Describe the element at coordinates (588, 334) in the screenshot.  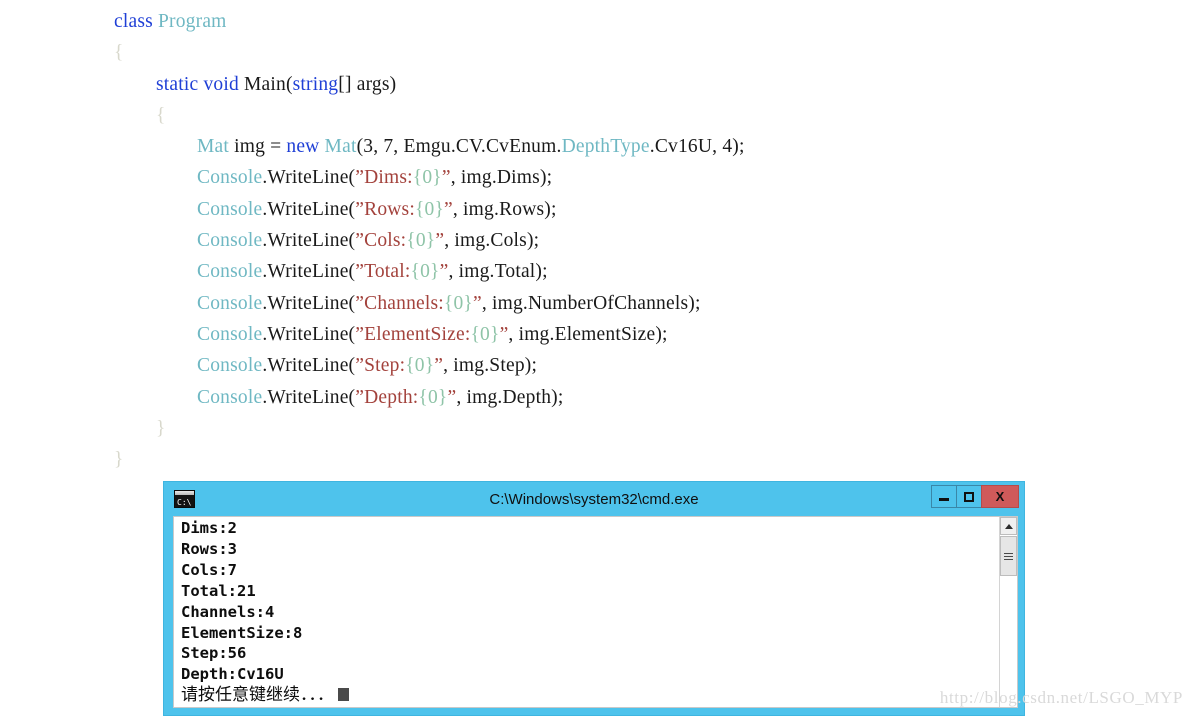
I see `code-token: , img.ElementSize);` at that location.